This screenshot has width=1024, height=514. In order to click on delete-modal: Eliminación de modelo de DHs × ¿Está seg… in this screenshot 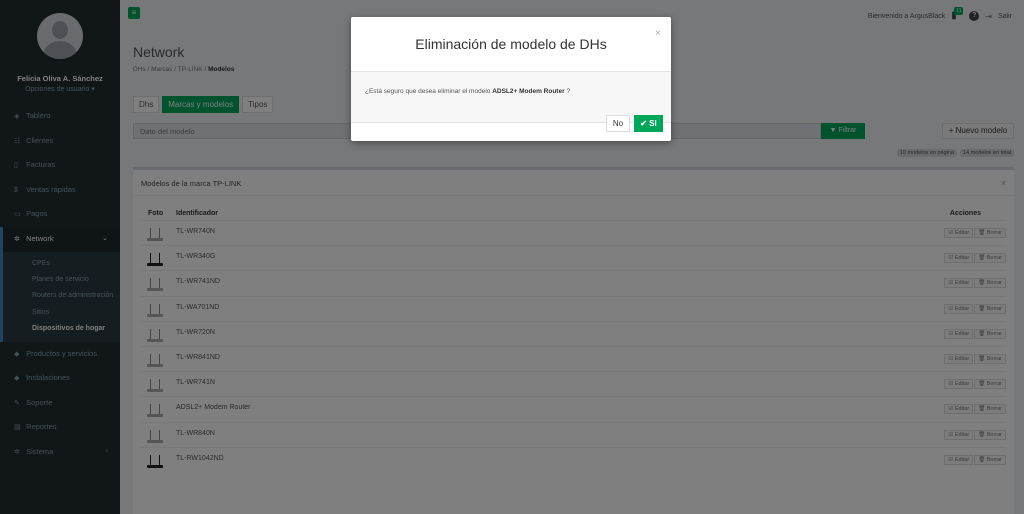, I will do `click(511, 79)`.